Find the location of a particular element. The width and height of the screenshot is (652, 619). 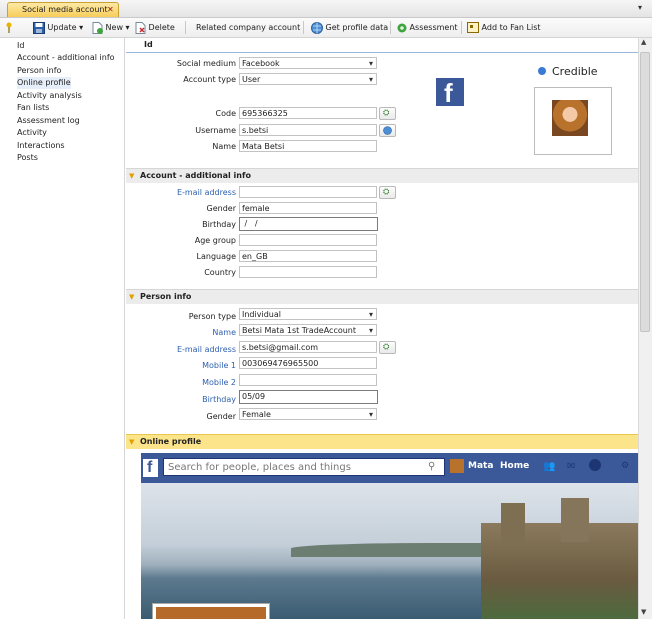

gender-field: female is located at coordinates (308, 208).